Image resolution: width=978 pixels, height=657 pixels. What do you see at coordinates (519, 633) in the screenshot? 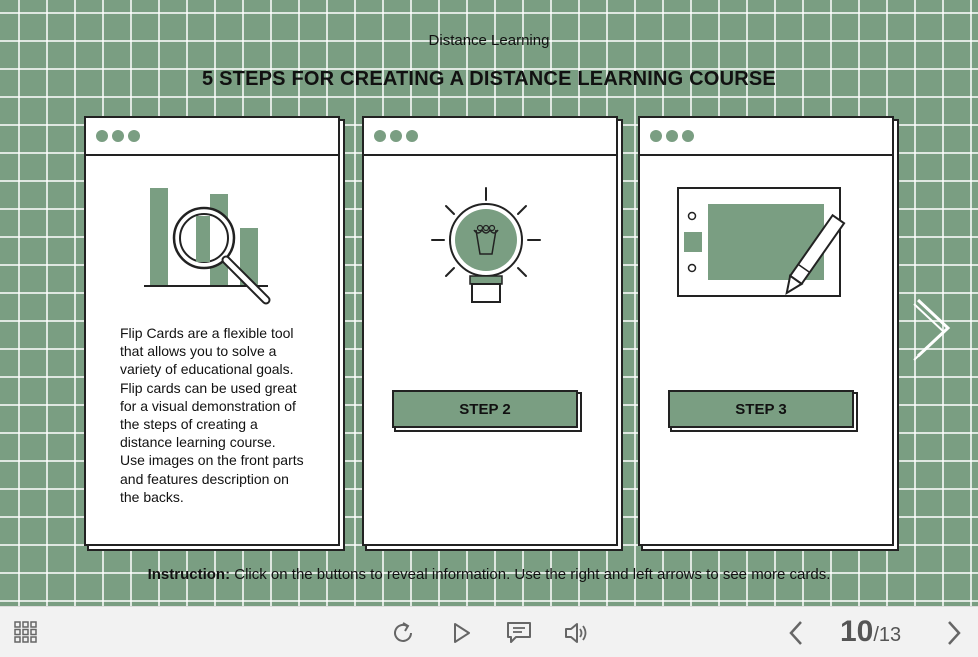
I see `captions-icon` at bounding box center [519, 633].